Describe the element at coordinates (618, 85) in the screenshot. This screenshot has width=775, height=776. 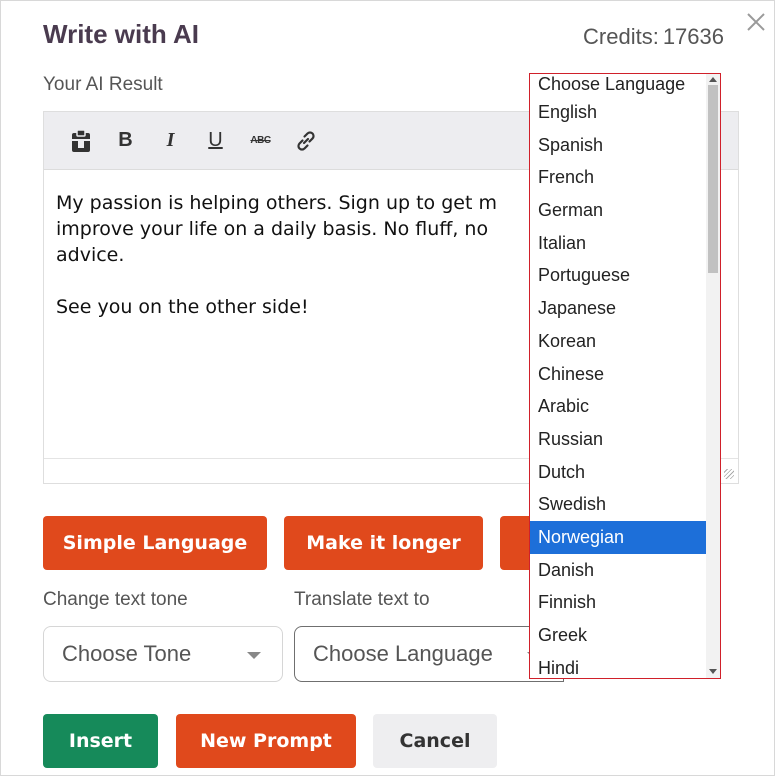
I see `language-option: Choose Language` at that location.